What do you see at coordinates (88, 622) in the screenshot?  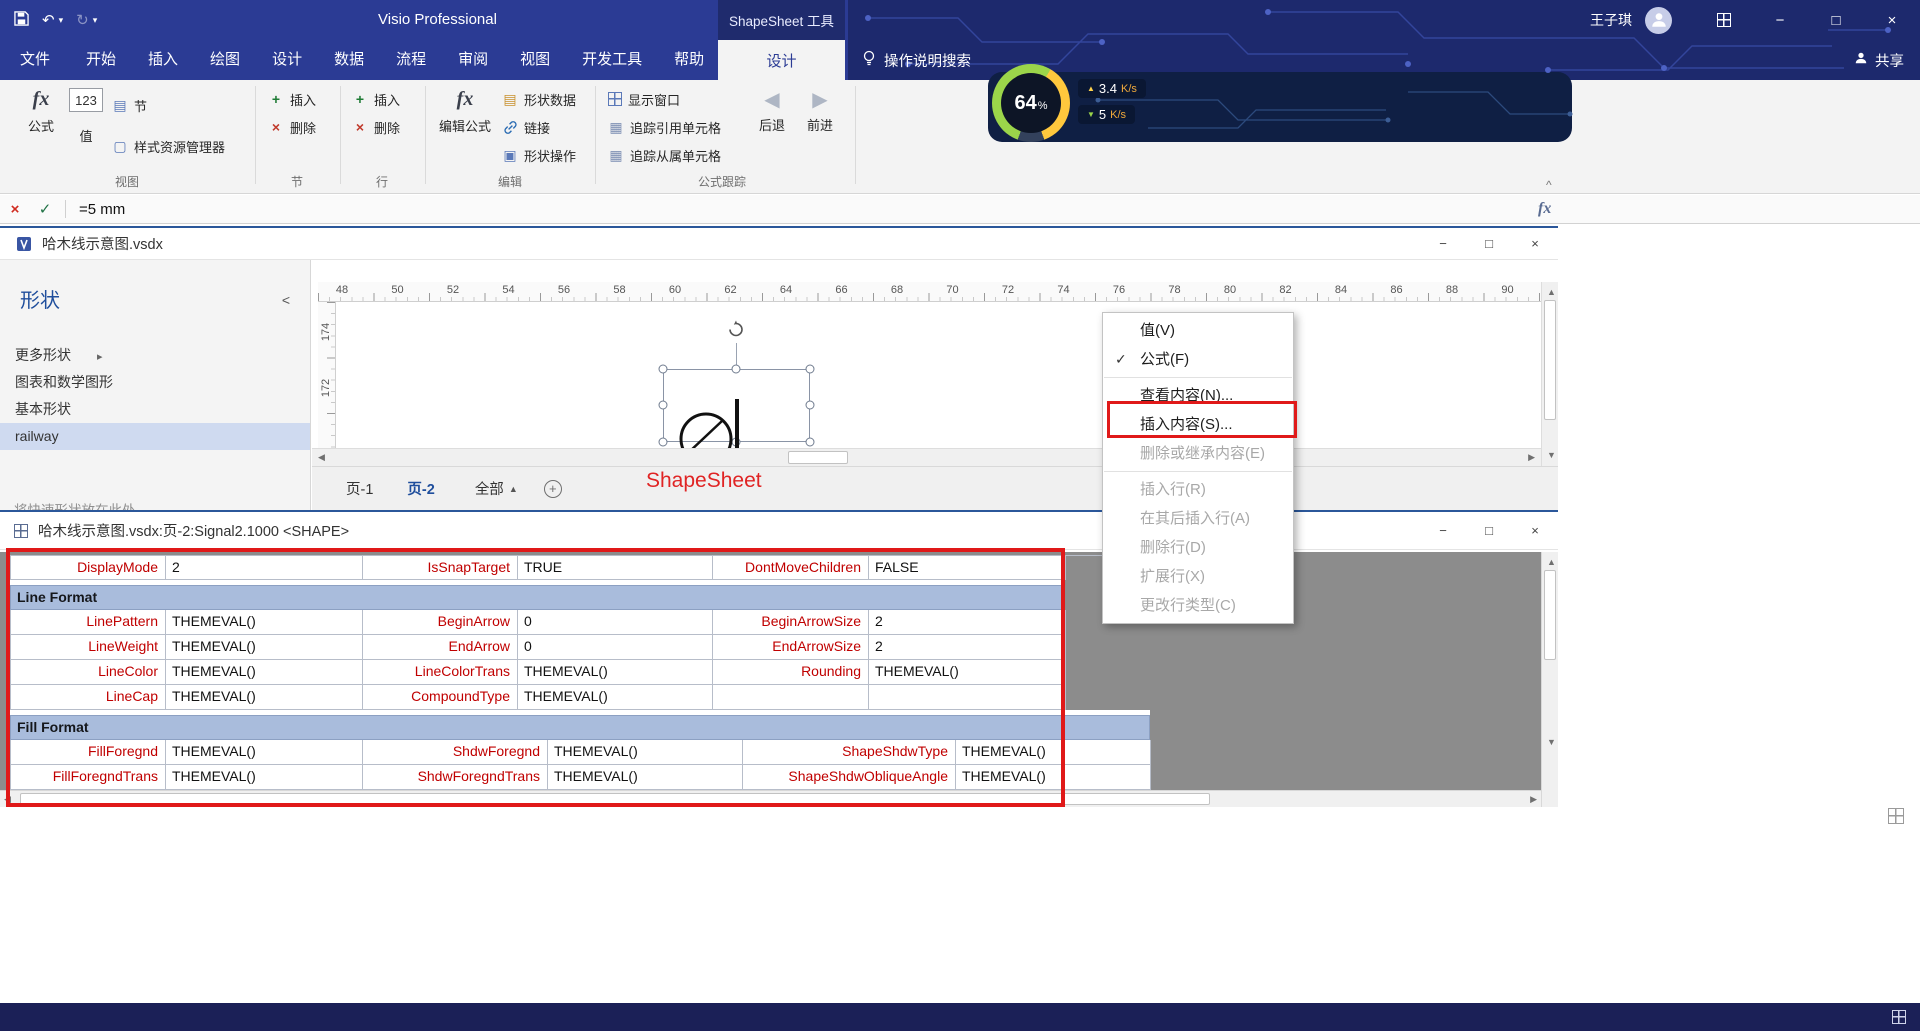 I see `shapesheet-cell-name: LinePattern` at bounding box center [88, 622].